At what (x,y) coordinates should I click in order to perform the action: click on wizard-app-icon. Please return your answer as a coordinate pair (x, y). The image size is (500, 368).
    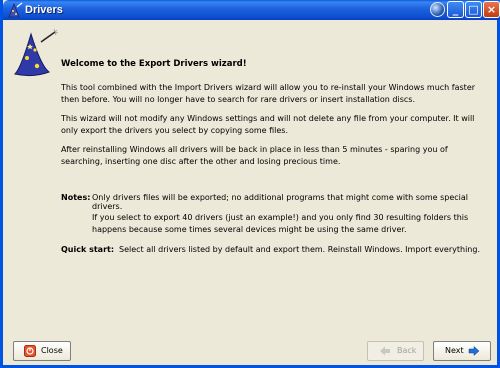
    Looking at the image, I should click on (15, 10).